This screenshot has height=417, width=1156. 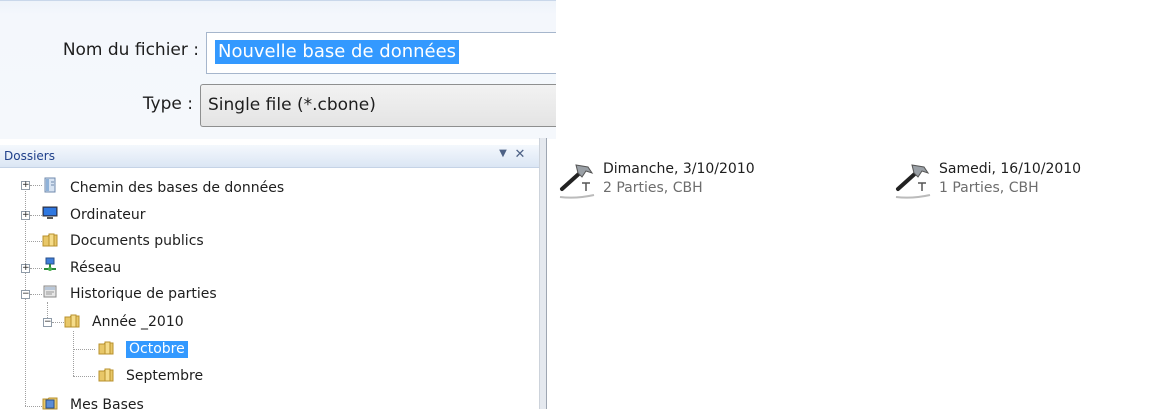 I want to click on tree-item-label: Année _2010, so click(x=138, y=322).